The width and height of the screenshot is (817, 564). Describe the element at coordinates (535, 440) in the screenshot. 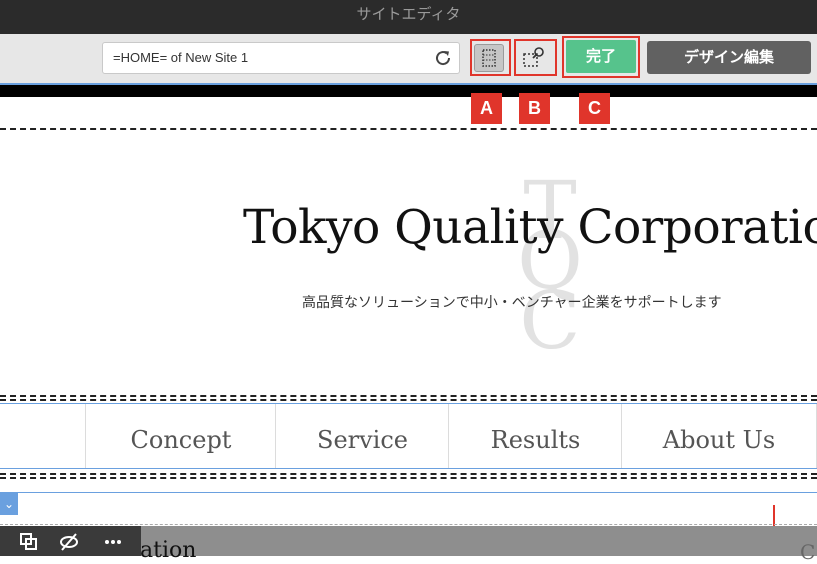

I see `nav-label: Results` at that location.